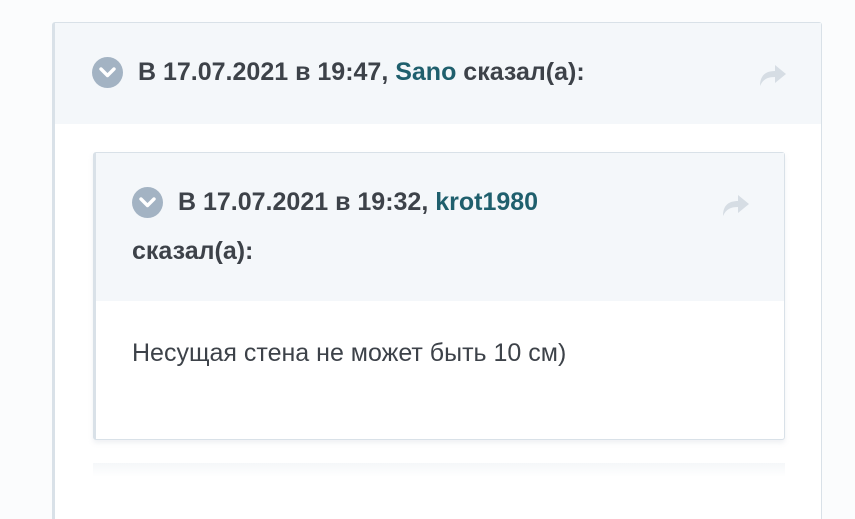 The height and width of the screenshot is (519, 855). Describe the element at coordinates (349, 353) in the screenshot. I see `inner-quote-body: Несущая стена не может быть 10 см)` at that location.